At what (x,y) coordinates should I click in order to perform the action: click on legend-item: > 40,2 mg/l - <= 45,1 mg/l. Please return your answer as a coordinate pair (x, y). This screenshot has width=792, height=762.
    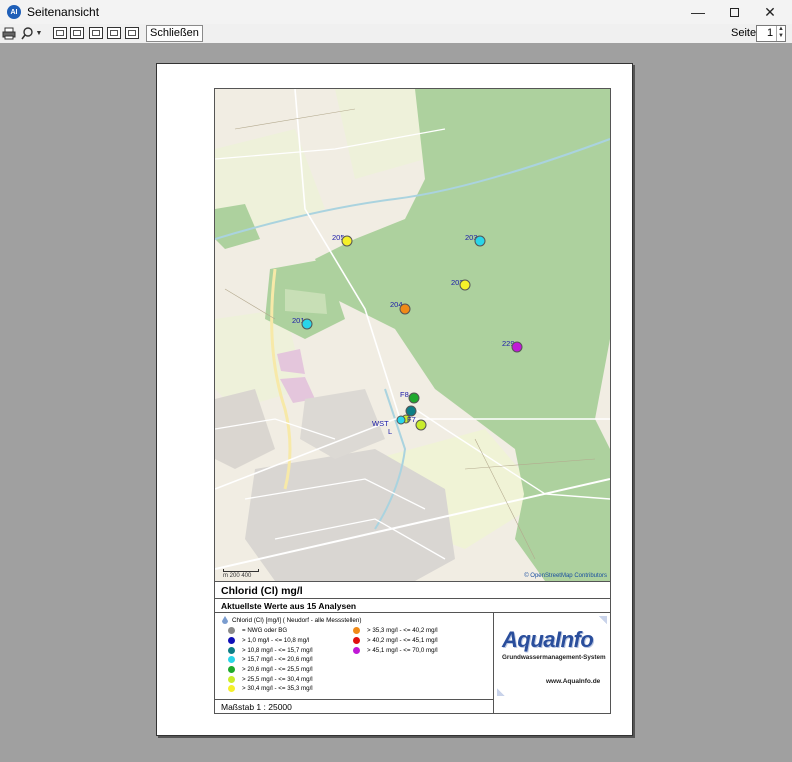
    Looking at the image, I should click on (395, 641).